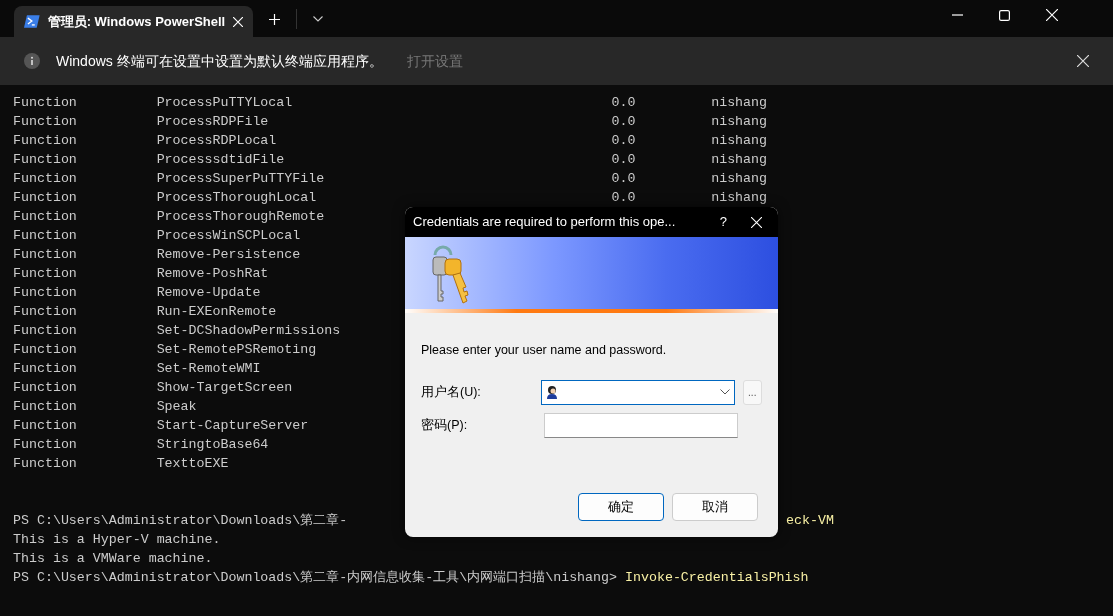  I want to click on terminal-tab: 管理员: Windows PowerShell, so click(133, 21).